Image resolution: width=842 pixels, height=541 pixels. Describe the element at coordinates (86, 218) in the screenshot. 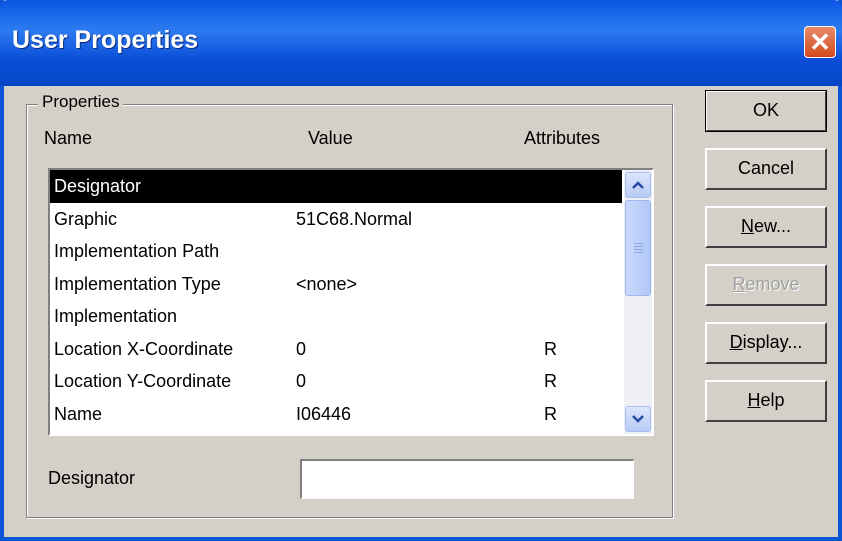

I see `row-name: Graphic` at that location.